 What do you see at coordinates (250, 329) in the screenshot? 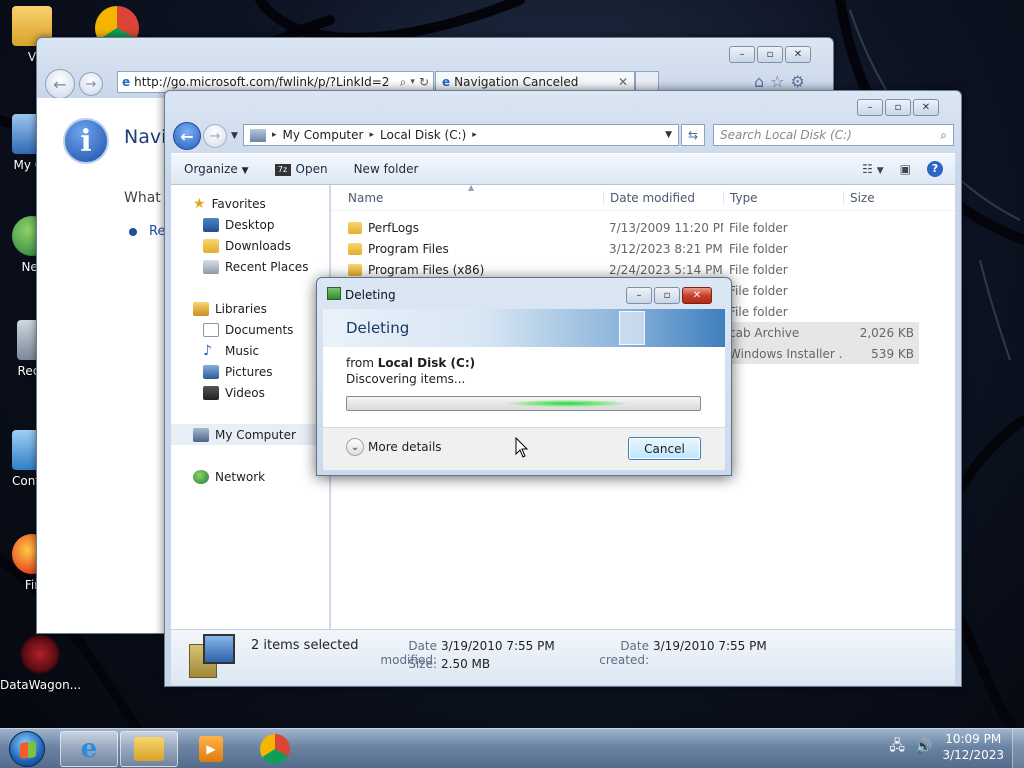
I see `nav-documents: Documents` at bounding box center [250, 329].